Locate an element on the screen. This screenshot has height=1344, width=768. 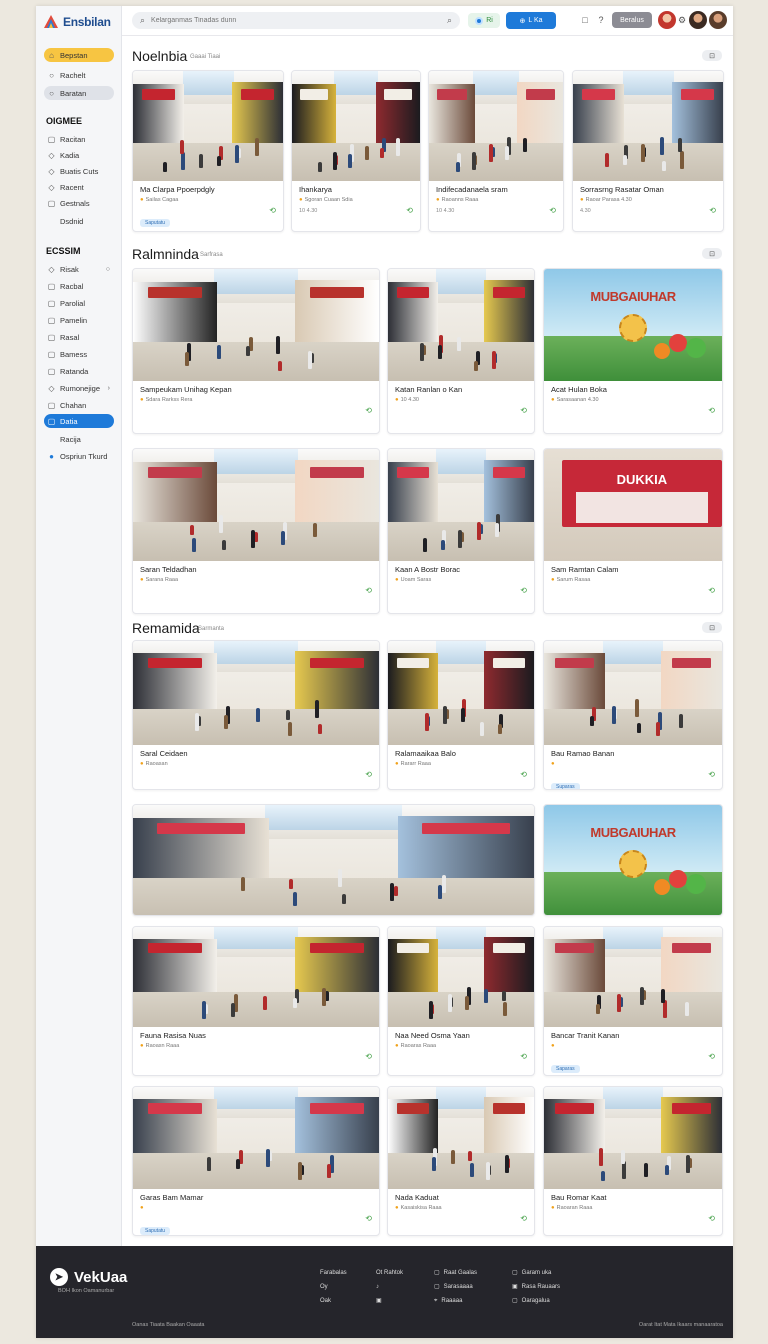
store-card: Saral Ceidaen ● Raoasan ⟲ is located at coordinates (256, 715).